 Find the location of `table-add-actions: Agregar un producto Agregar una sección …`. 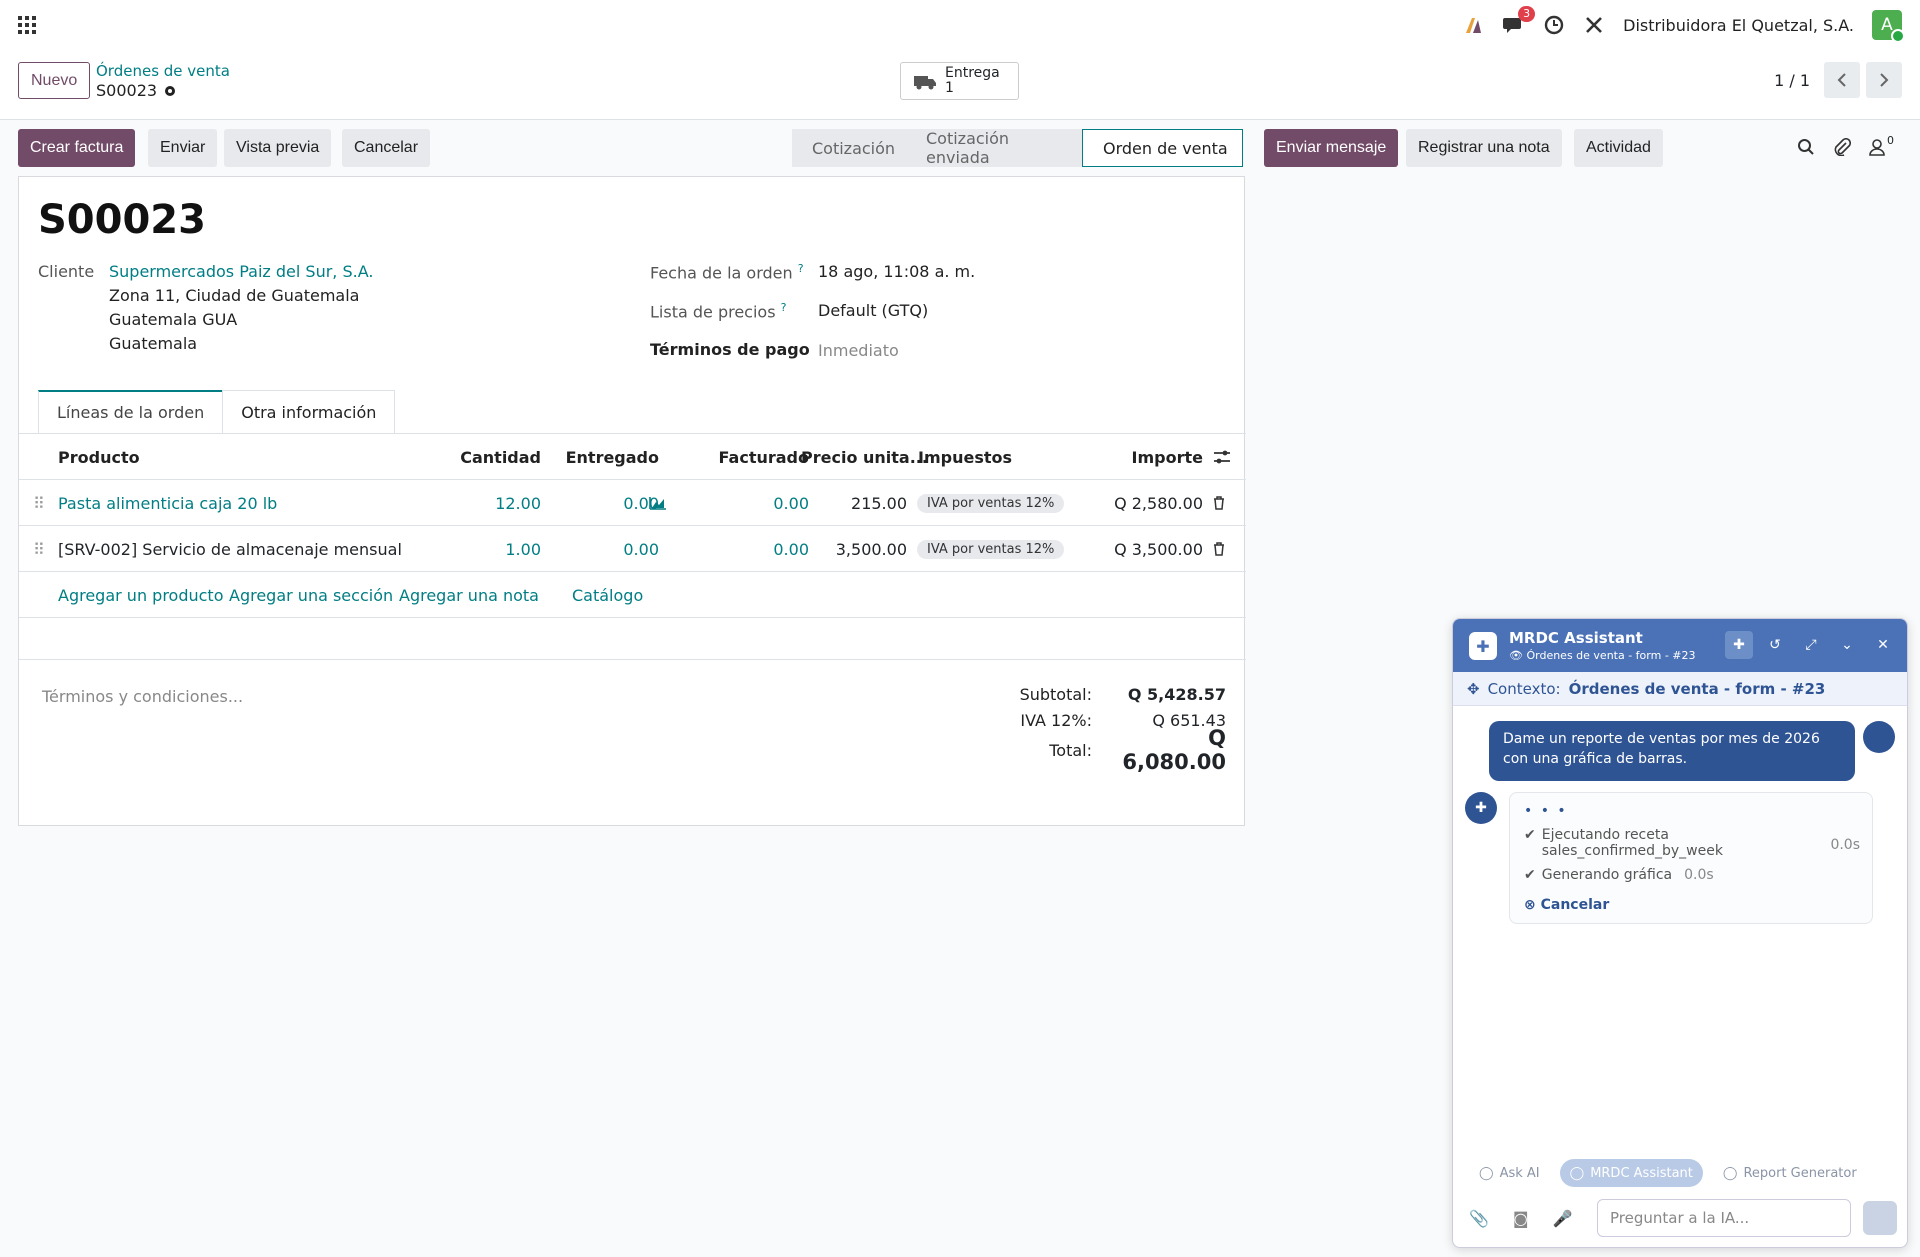

table-add-actions: Agregar un producto Agregar una sección … is located at coordinates (632, 595).